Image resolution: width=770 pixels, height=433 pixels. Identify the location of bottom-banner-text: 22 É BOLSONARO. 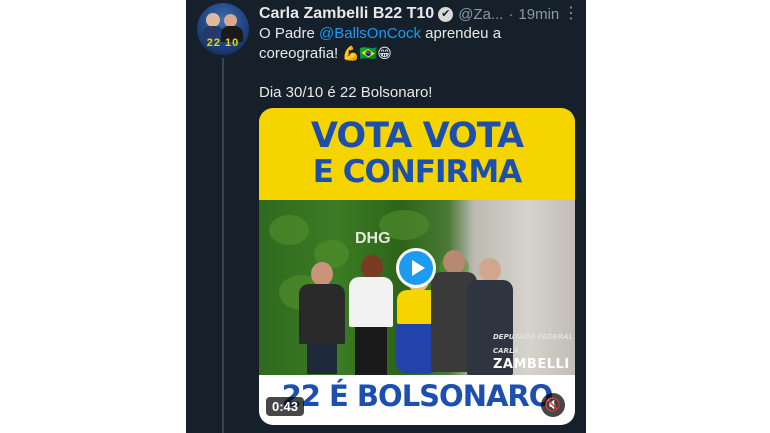
(417, 396).